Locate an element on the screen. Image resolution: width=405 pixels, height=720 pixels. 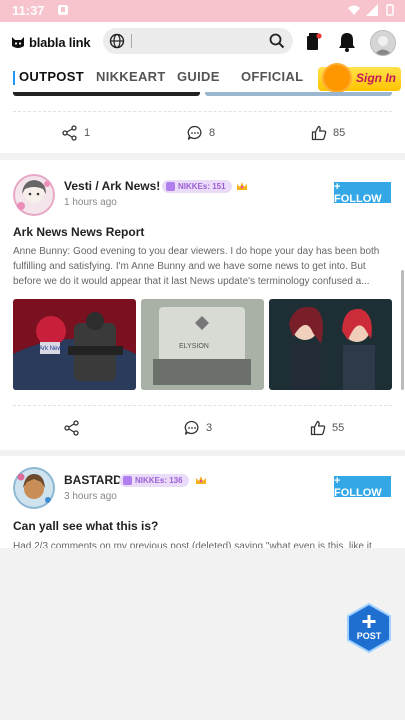
badge-text: NIKKEs: 151 is located at coordinates (202, 186).